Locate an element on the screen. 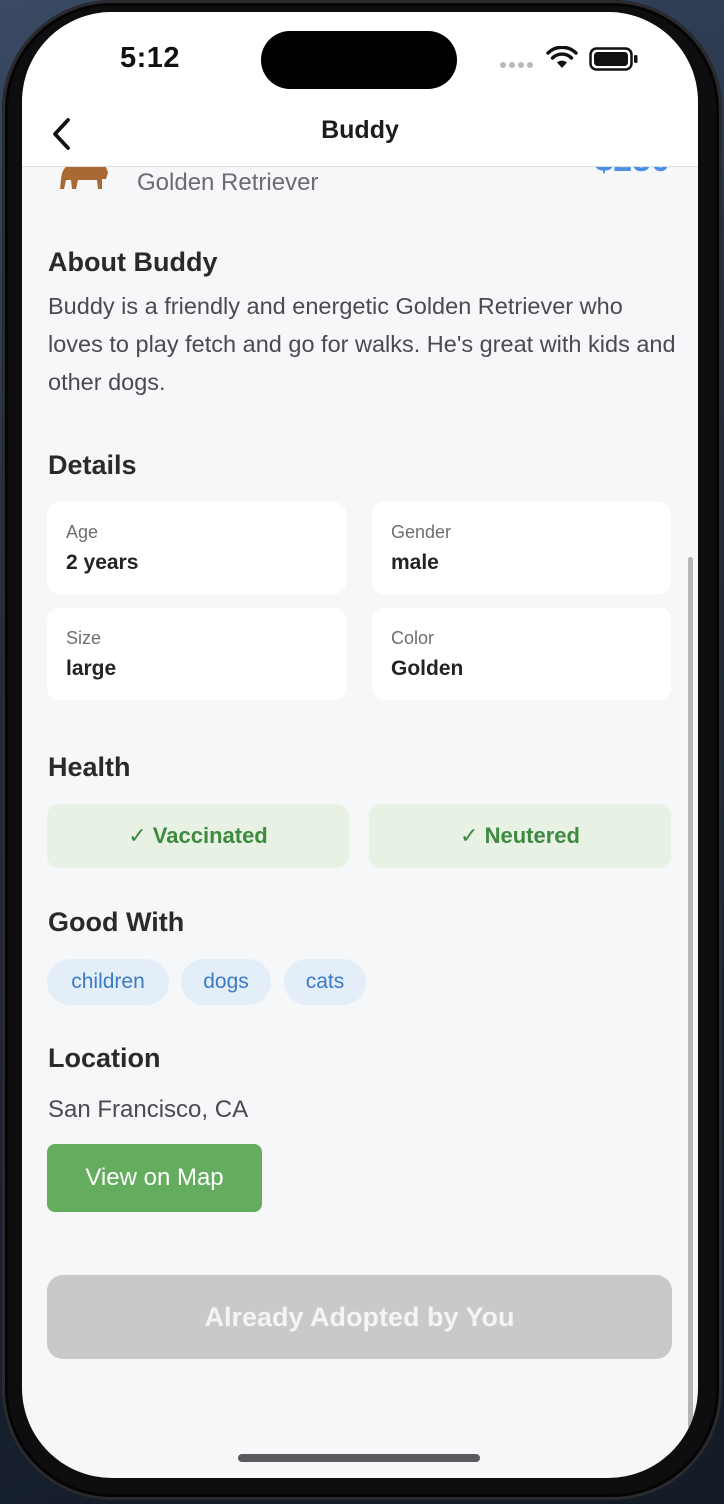 Image resolution: width=724 pixels, height=1504 pixels. detail-label: Age is located at coordinates (82, 532).